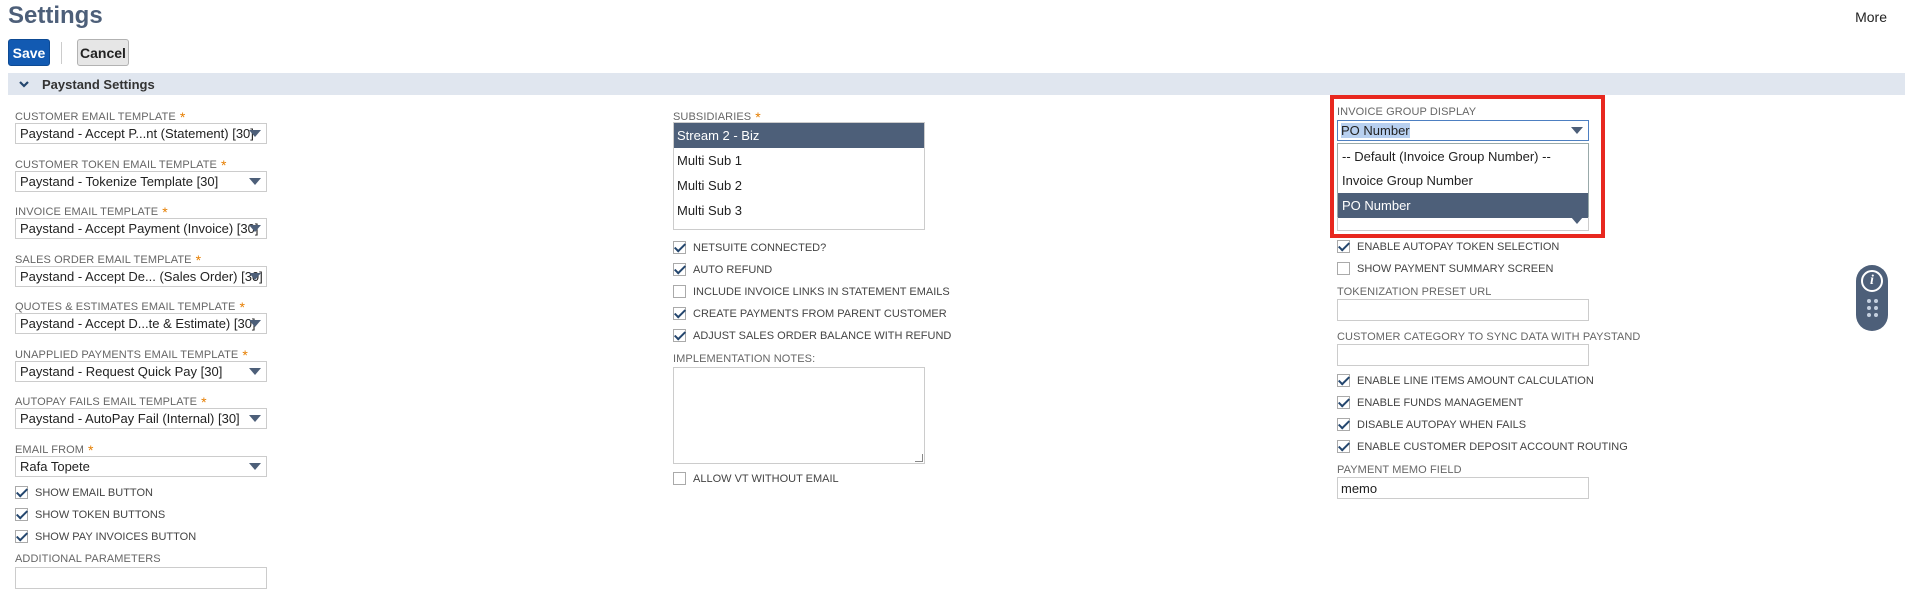  What do you see at coordinates (810, 313) in the screenshot?
I see `create-payments-from-parent-checkbox: CREATE PAYMENTS FROM PARENT CUSTOMER` at bounding box center [810, 313].